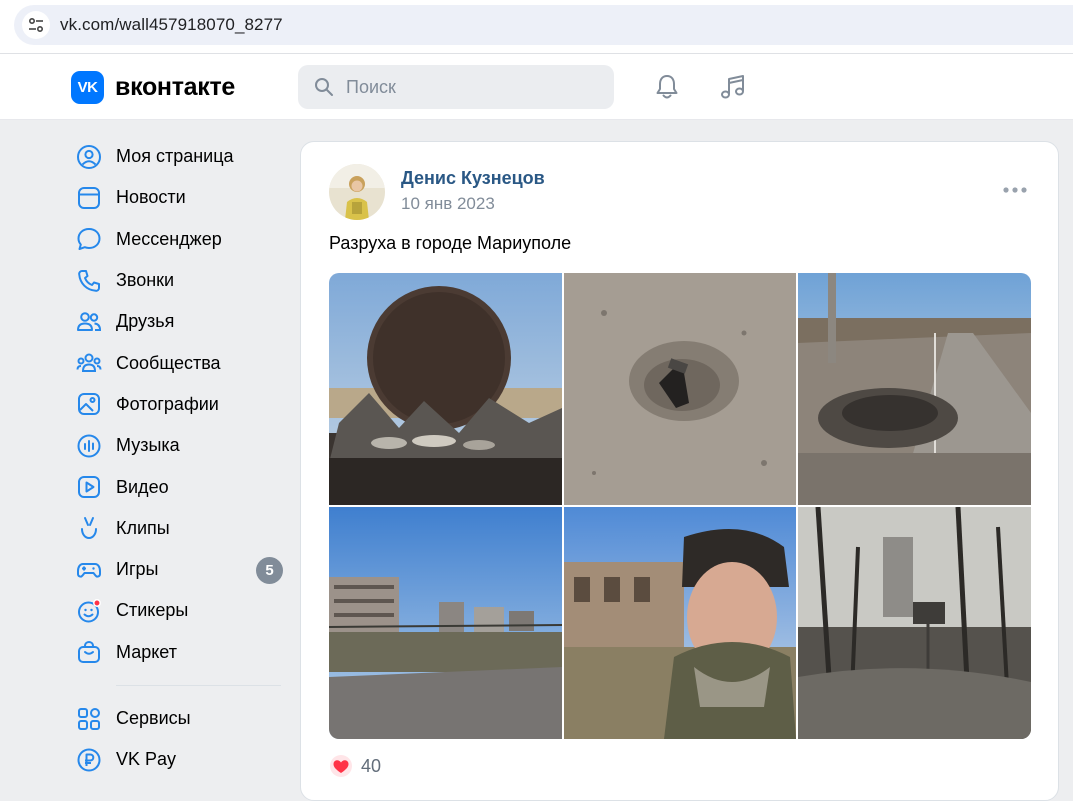  What do you see at coordinates (179, 759) in the screenshot?
I see `sidebar-item-vk-pay: VK Pay` at bounding box center [179, 759].